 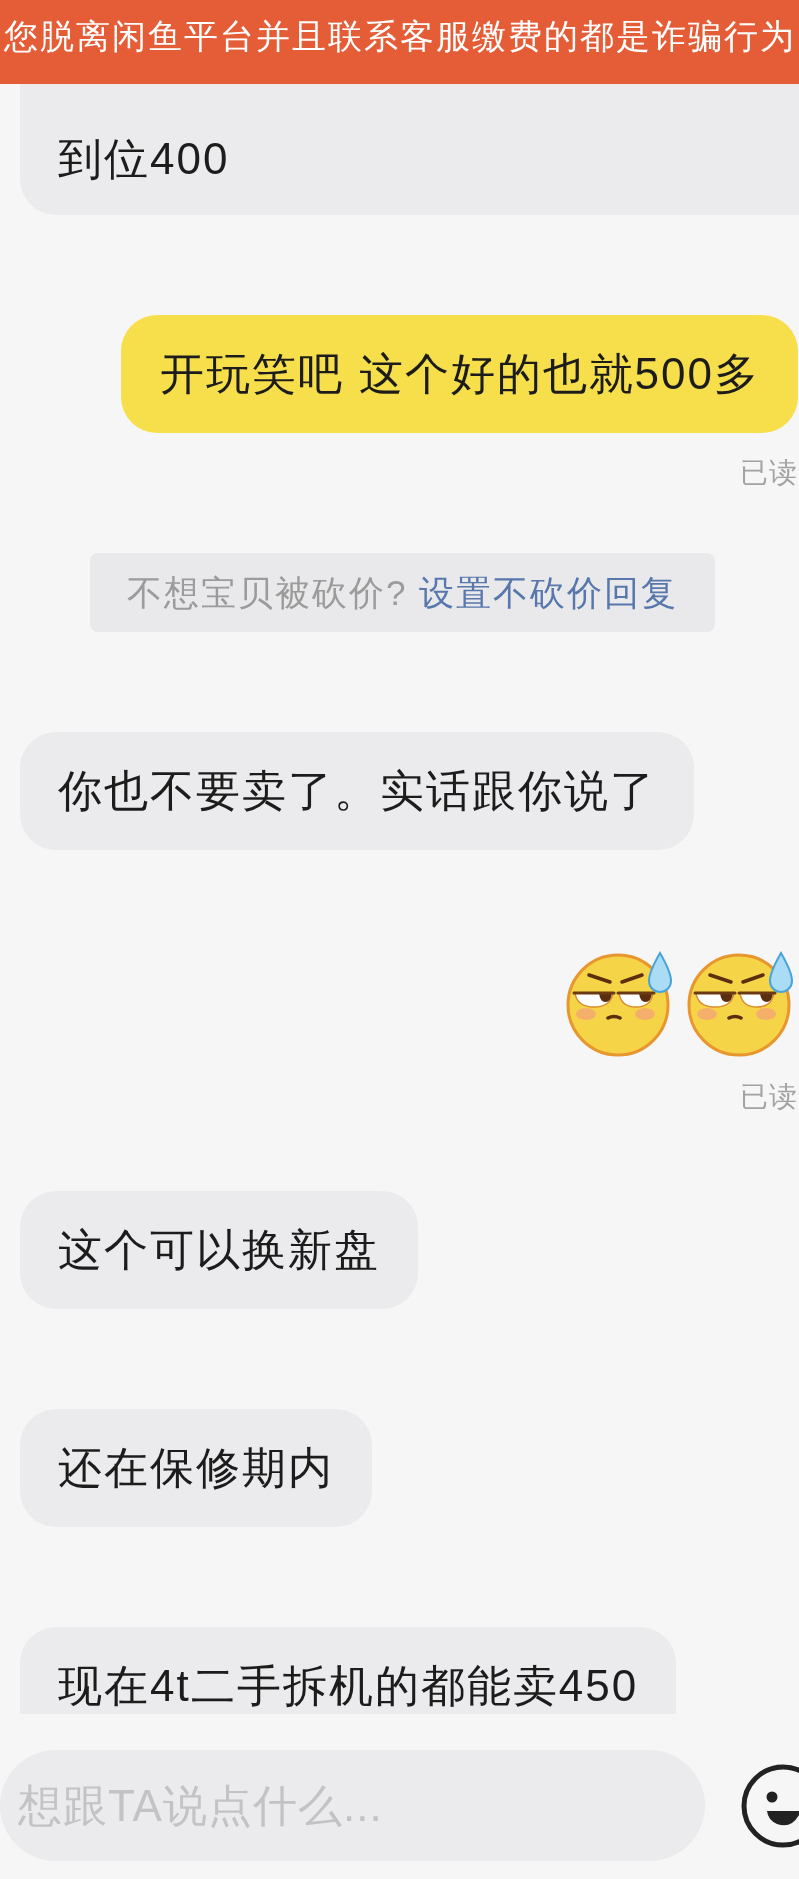 I want to click on smiley-icon, so click(x=770, y=1805).